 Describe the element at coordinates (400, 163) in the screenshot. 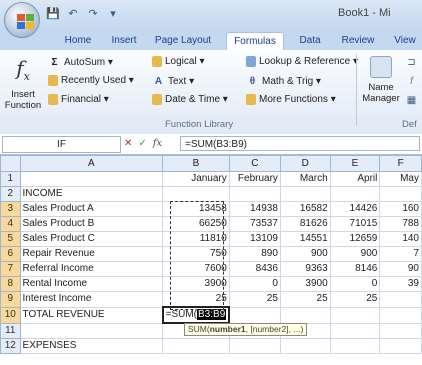

I see `column-header-f: F` at that location.